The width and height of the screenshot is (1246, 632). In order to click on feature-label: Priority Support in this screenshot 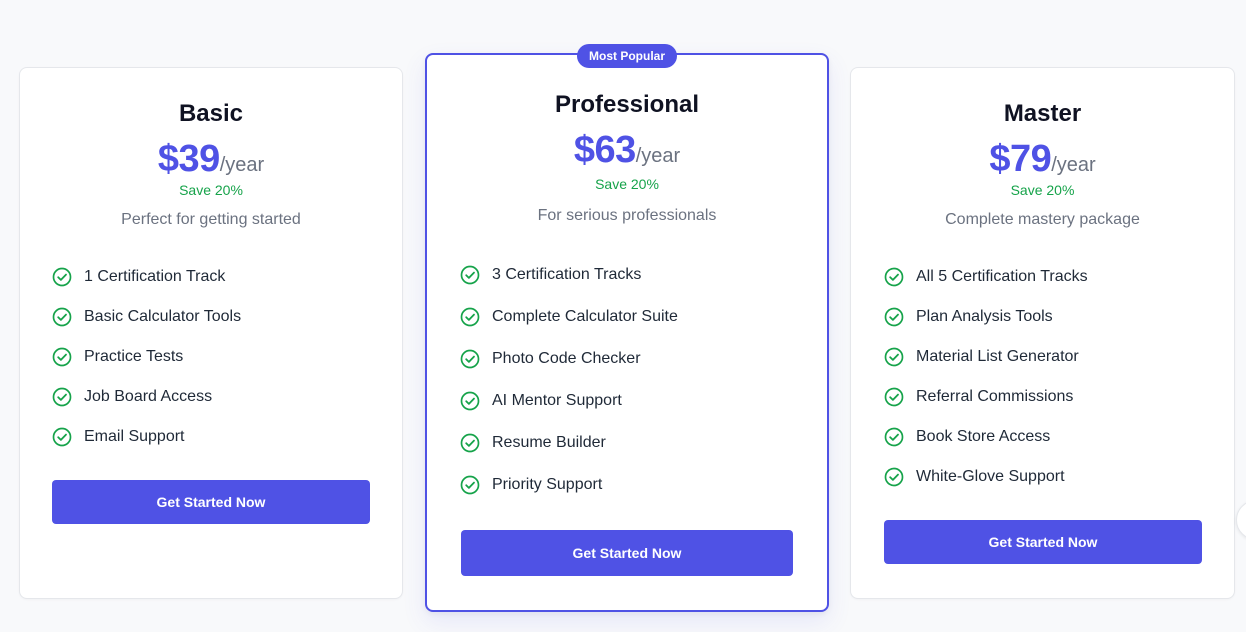, I will do `click(547, 484)`.